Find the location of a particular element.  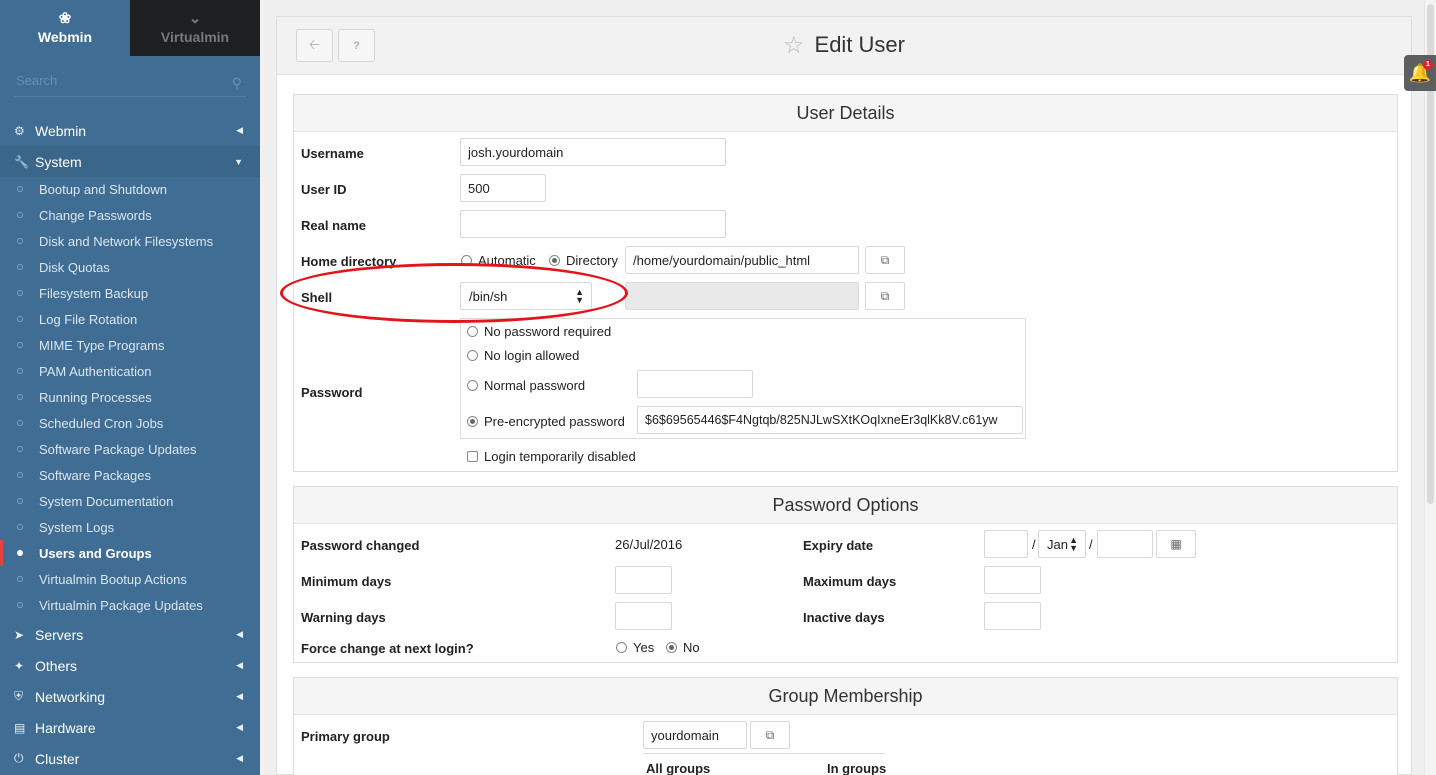

home-automatic-radio: Automatic is located at coordinates (498, 260).